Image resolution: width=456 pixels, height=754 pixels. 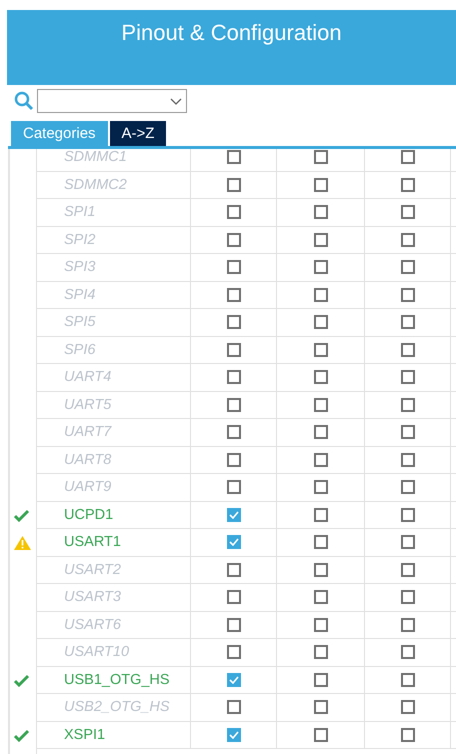 What do you see at coordinates (176, 101) in the screenshot?
I see `chevron-down-icon` at bounding box center [176, 101].